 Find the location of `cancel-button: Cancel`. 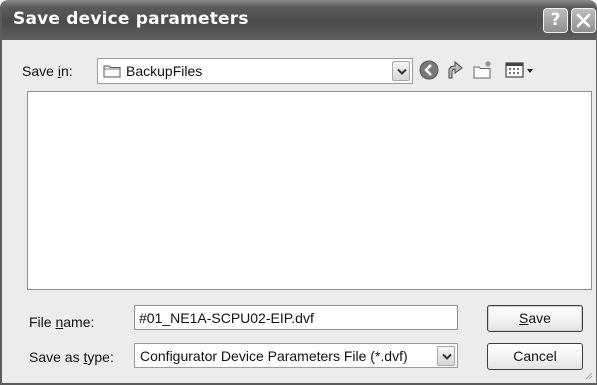

cancel-button: Cancel is located at coordinates (535, 356).